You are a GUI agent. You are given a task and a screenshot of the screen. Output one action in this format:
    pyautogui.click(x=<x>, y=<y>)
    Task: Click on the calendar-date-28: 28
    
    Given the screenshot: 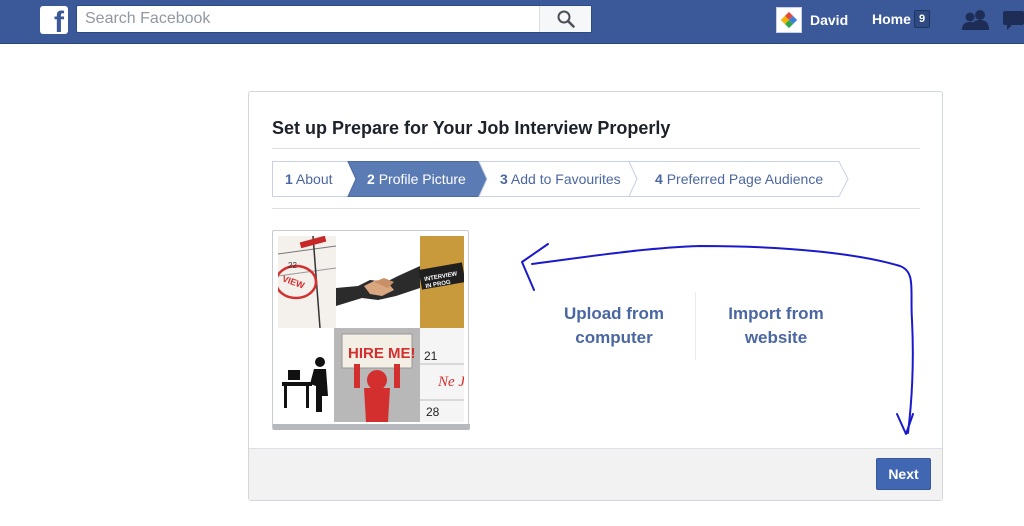 What is the action you would take?
    pyautogui.click(x=433, y=412)
    